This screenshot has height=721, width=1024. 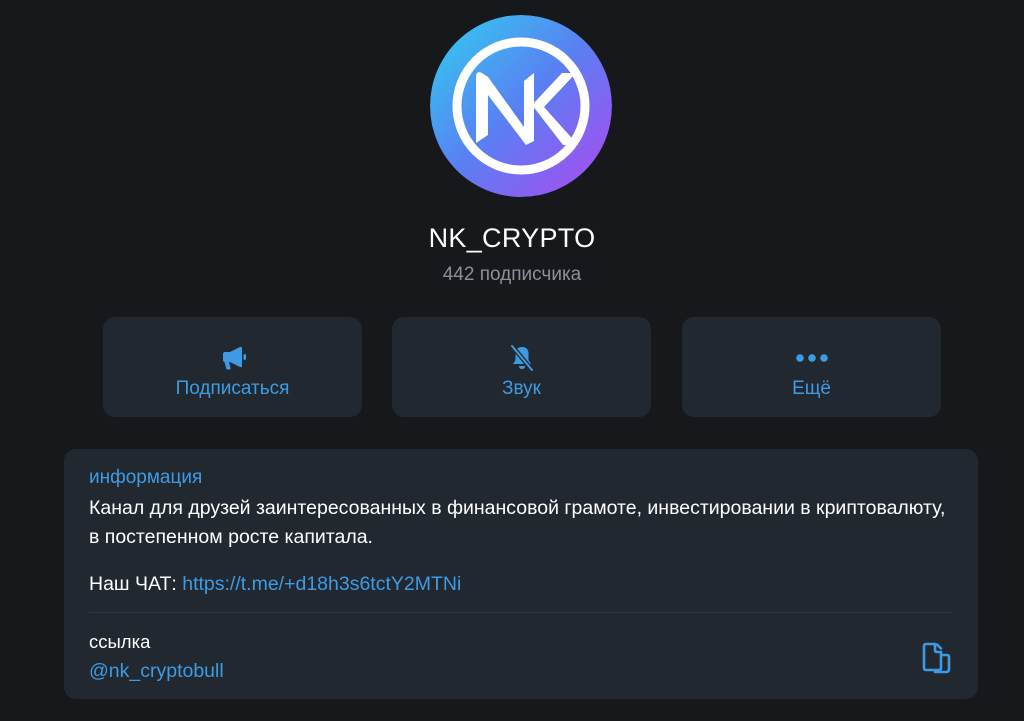 What do you see at coordinates (811, 358) in the screenshot?
I see `more-dots-icon` at bounding box center [811, 358].